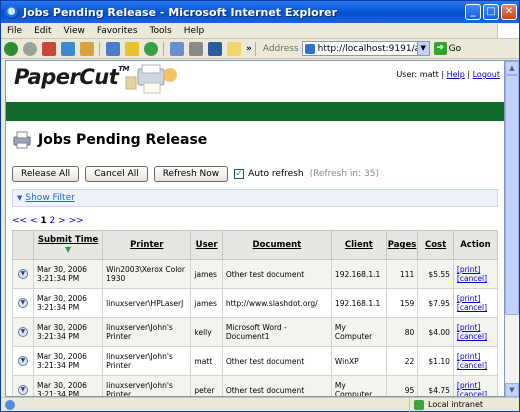 The width and height of the screenshot is (520, 412). I want to click on menu-edit: Edit, so click(42, 31).